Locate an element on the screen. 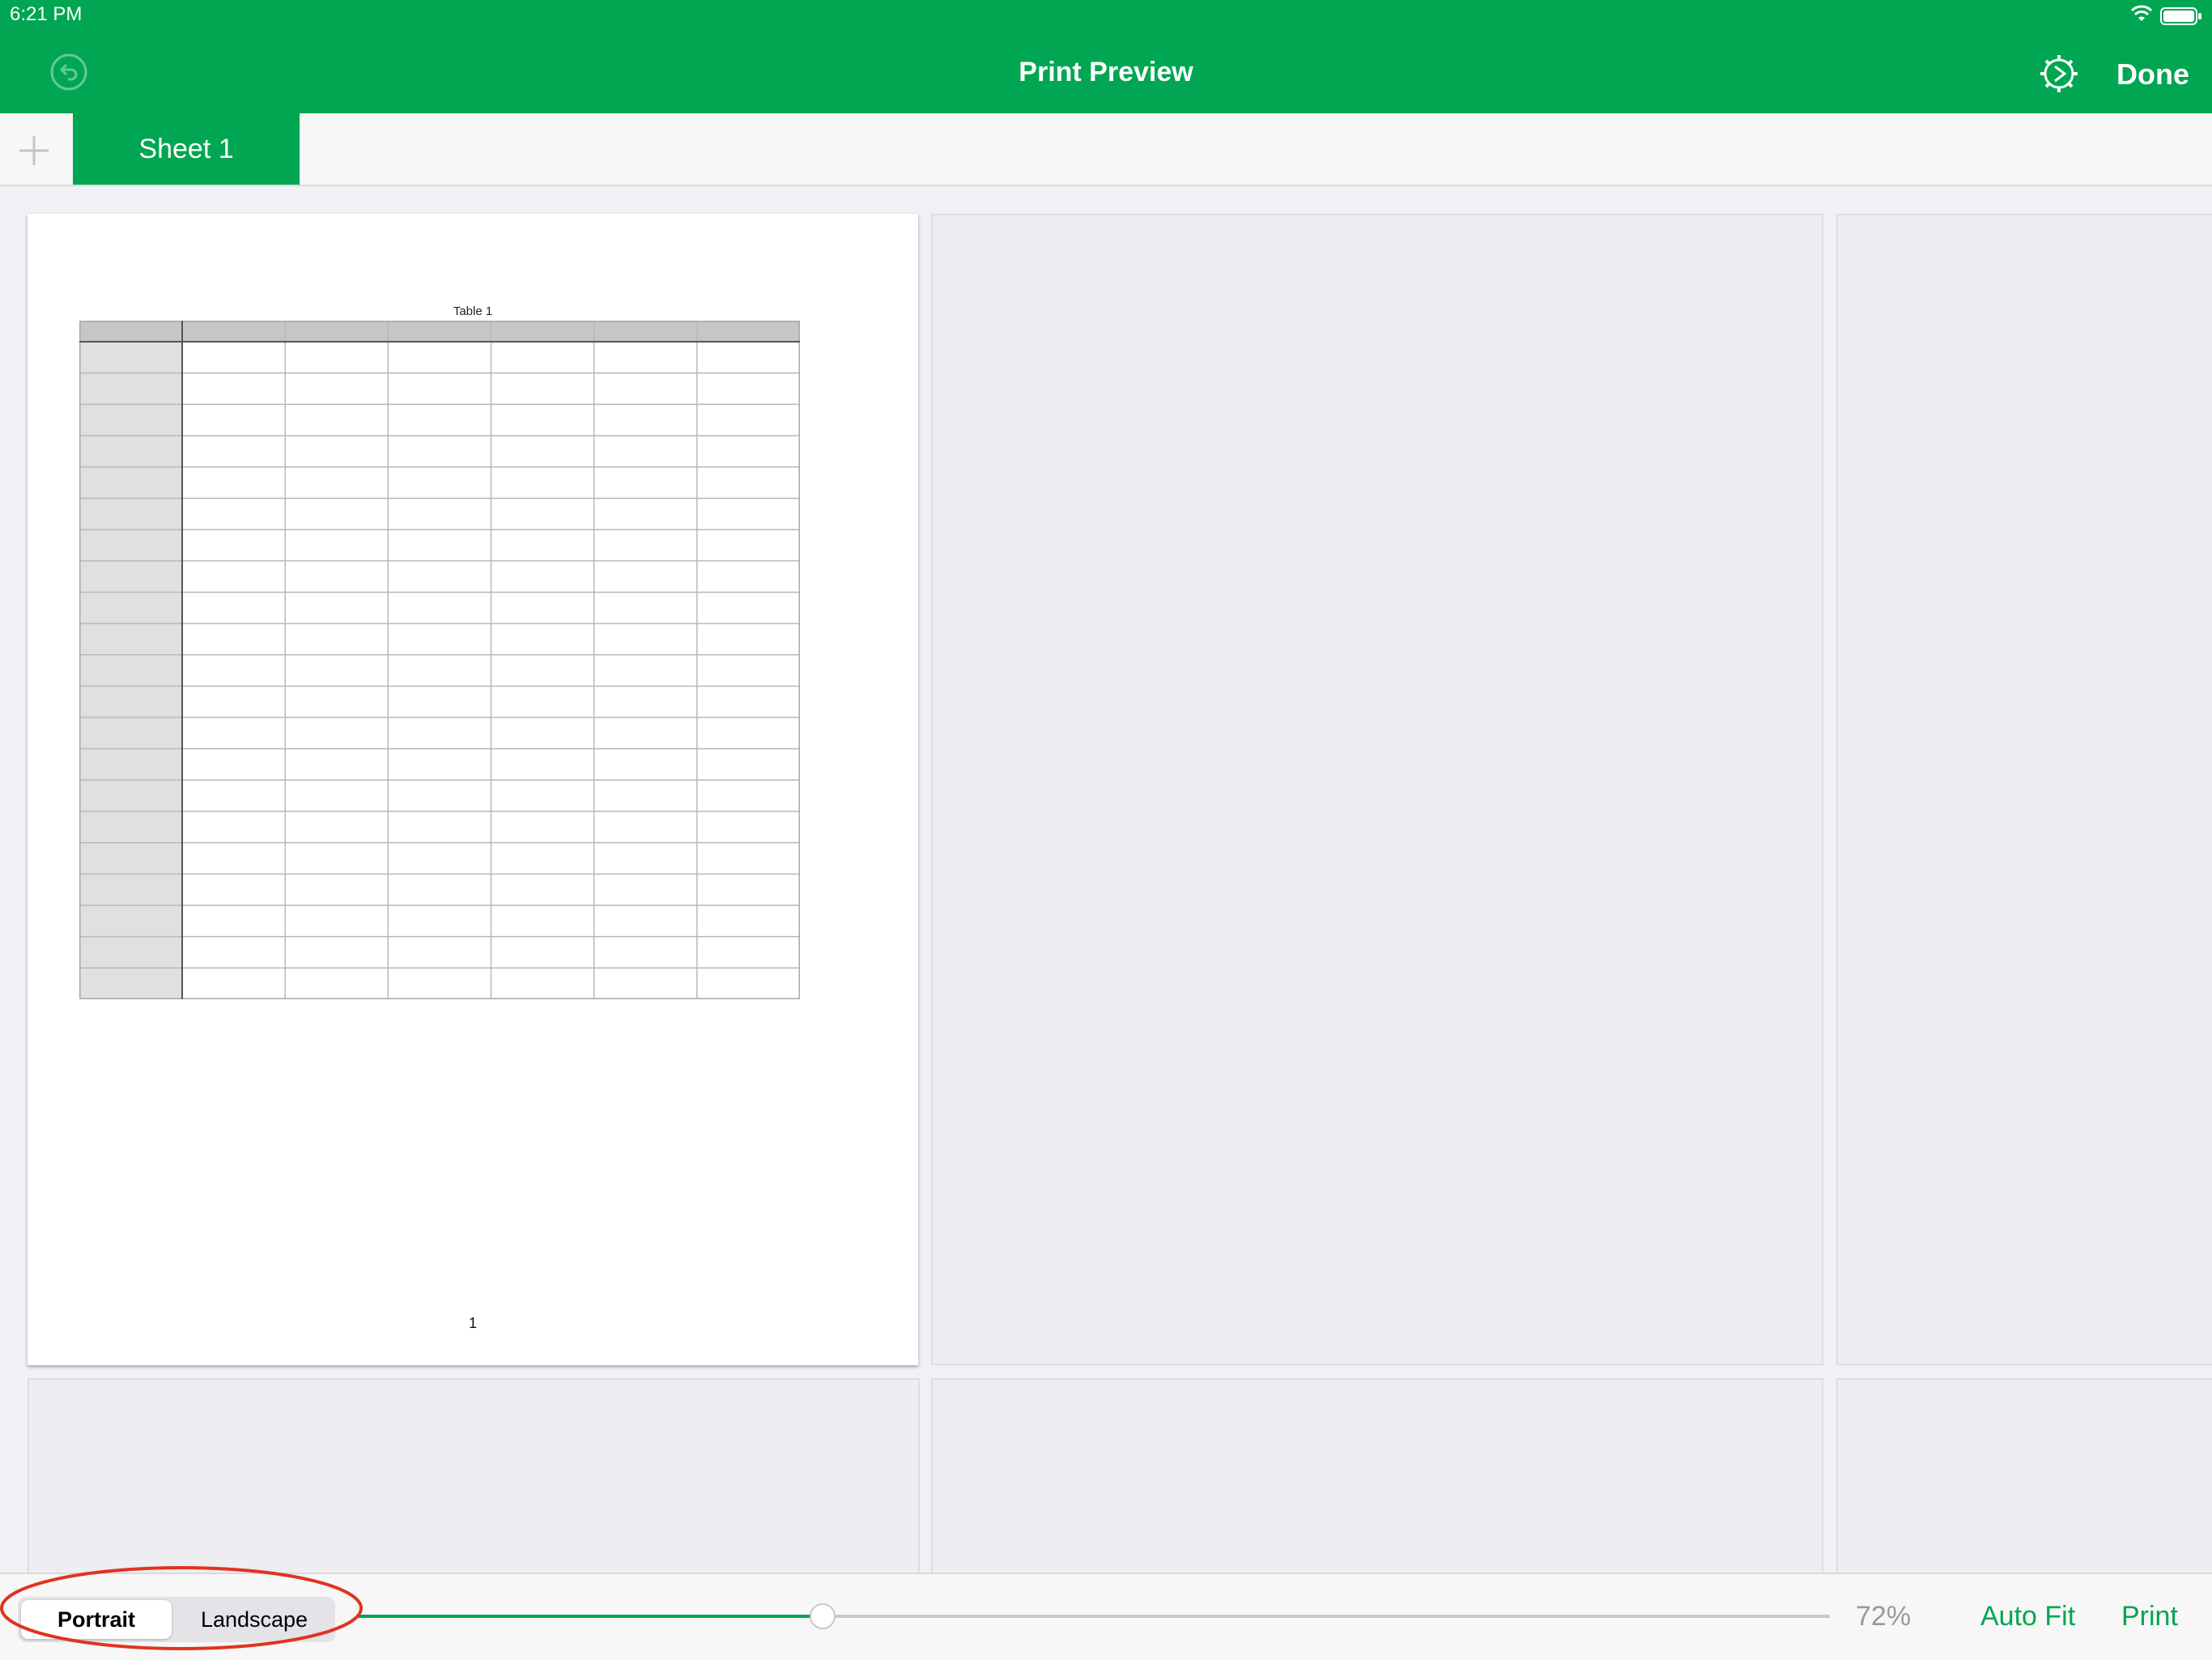 The image size is (2212, 1660). print-button: Print is located at coordinates (2149, 1617).